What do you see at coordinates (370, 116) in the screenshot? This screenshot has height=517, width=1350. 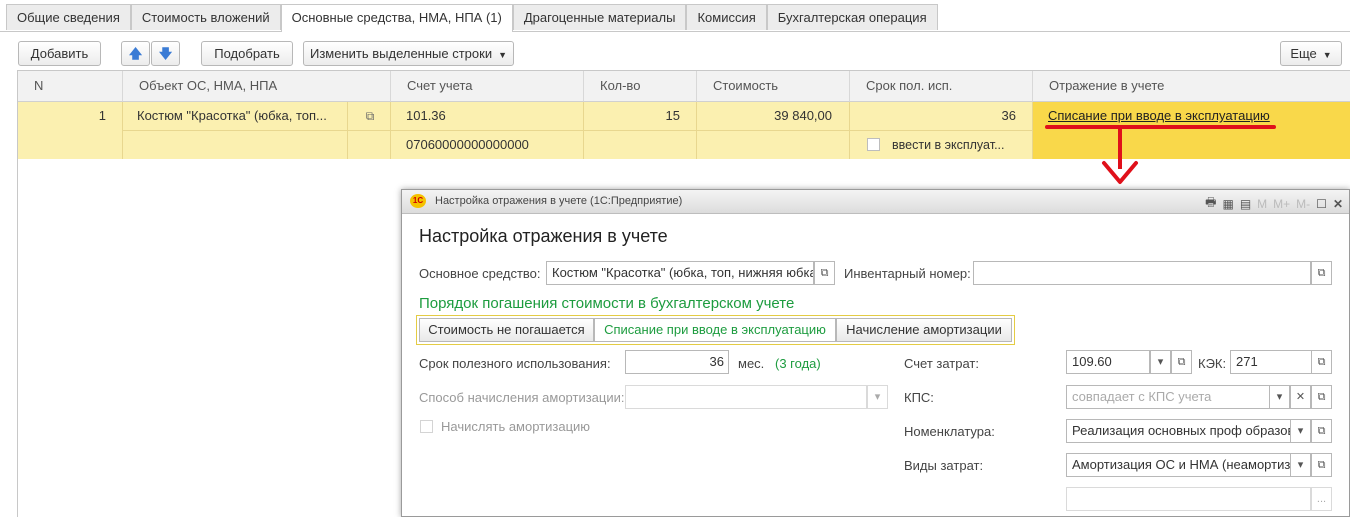 I see `copy-icon: ⧉` at bounding box center [370, 116].